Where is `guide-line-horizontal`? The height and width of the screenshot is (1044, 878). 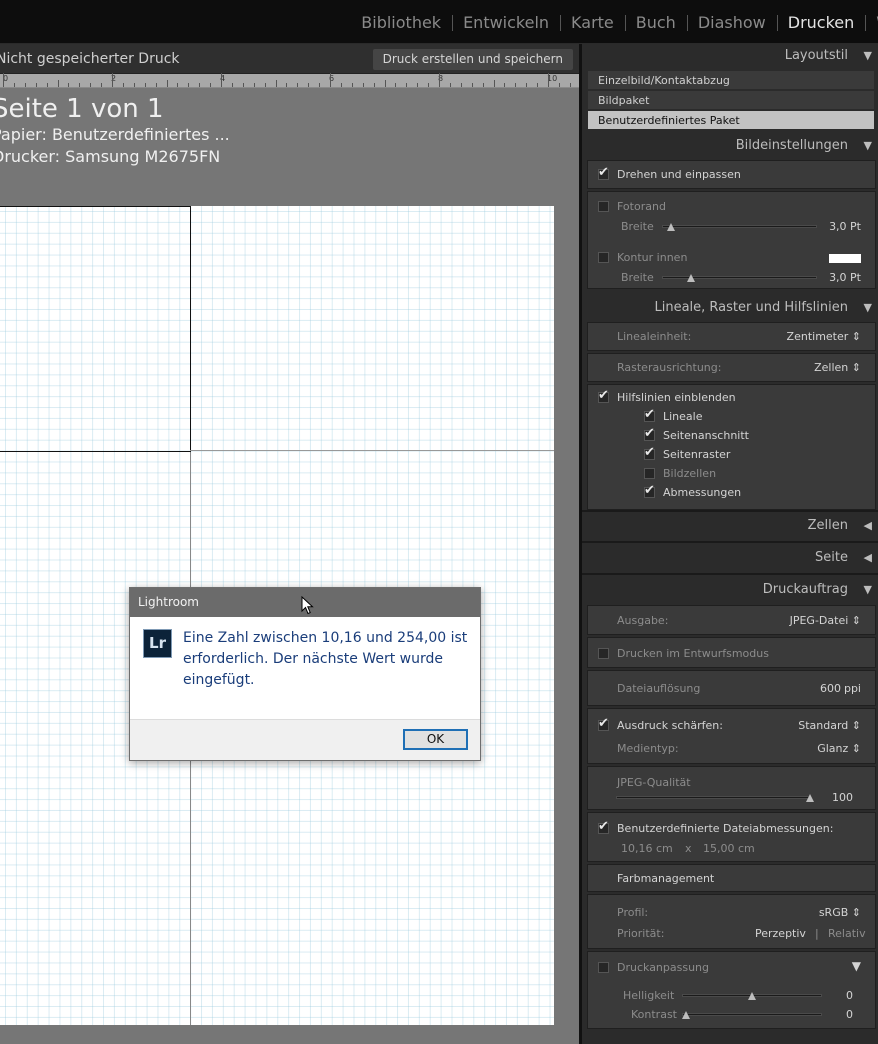
guide-line-horizontal is located at coordinates (372, 450).